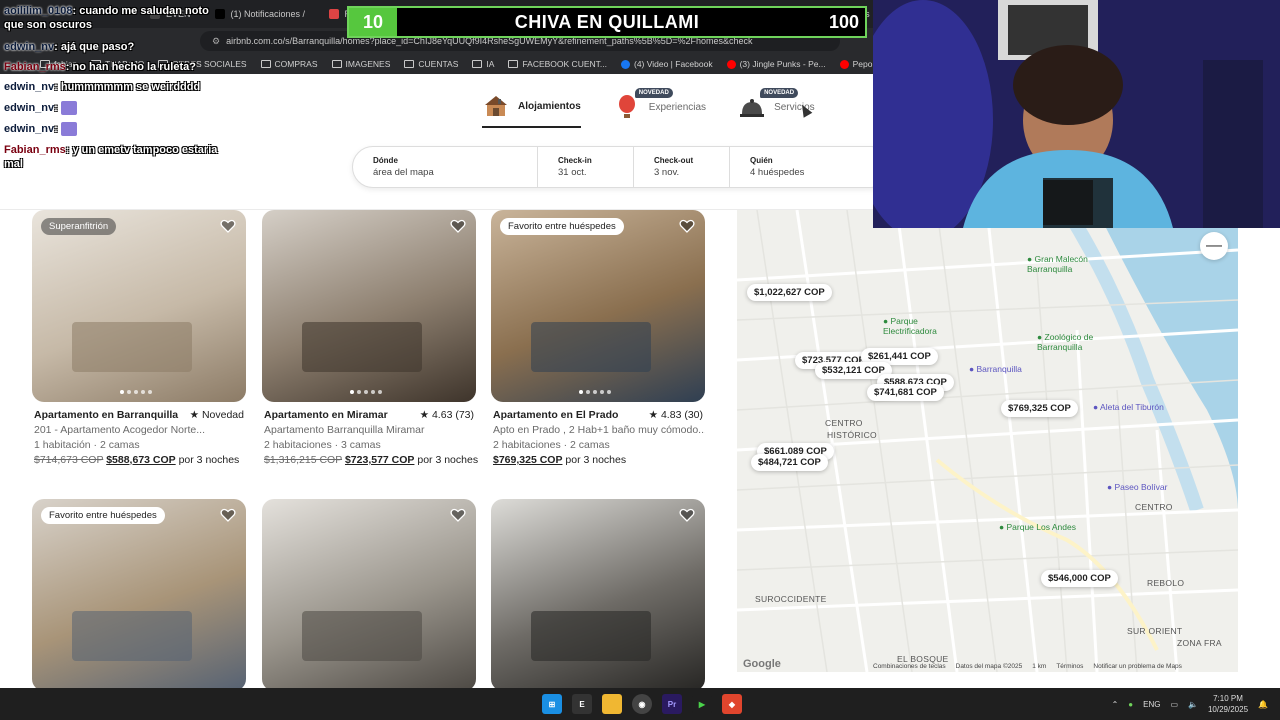  I want to click on price-pin: $769,325 COP, so click(1039, 408).